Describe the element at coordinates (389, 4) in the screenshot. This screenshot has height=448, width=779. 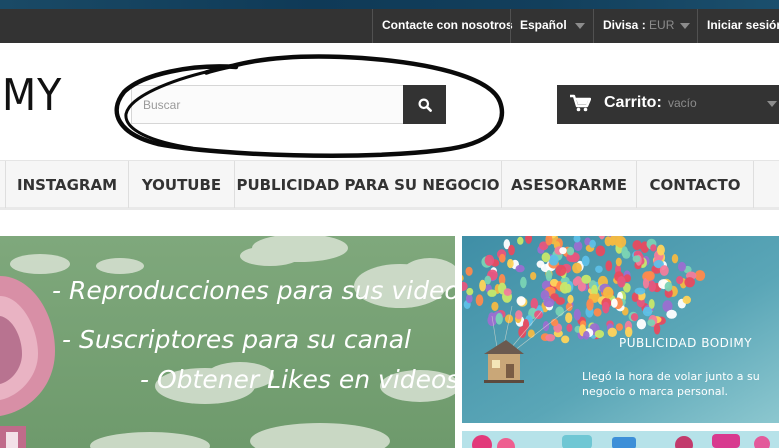
I see `top-banner-strip` at that location.